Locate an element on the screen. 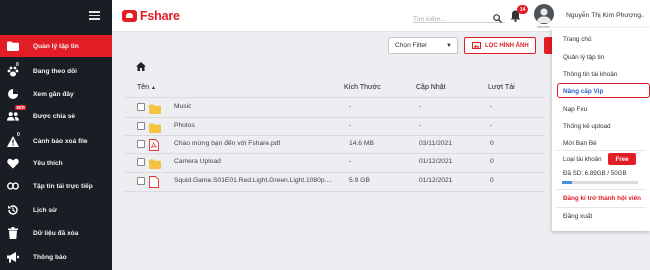  menu-item-invite-friends: Mời Bạn Bè is located at coordinates (580, 143).